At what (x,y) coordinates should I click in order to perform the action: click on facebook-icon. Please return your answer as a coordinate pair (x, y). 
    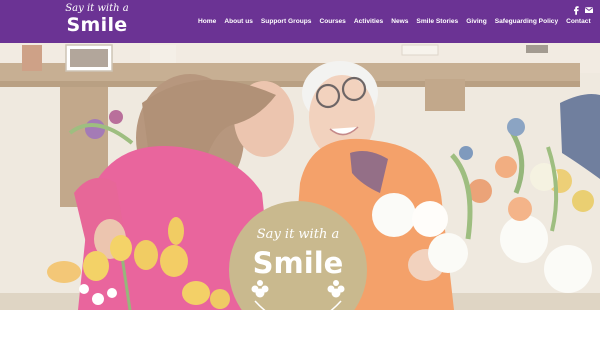
    Looking at the image, I should click on (576, 10).